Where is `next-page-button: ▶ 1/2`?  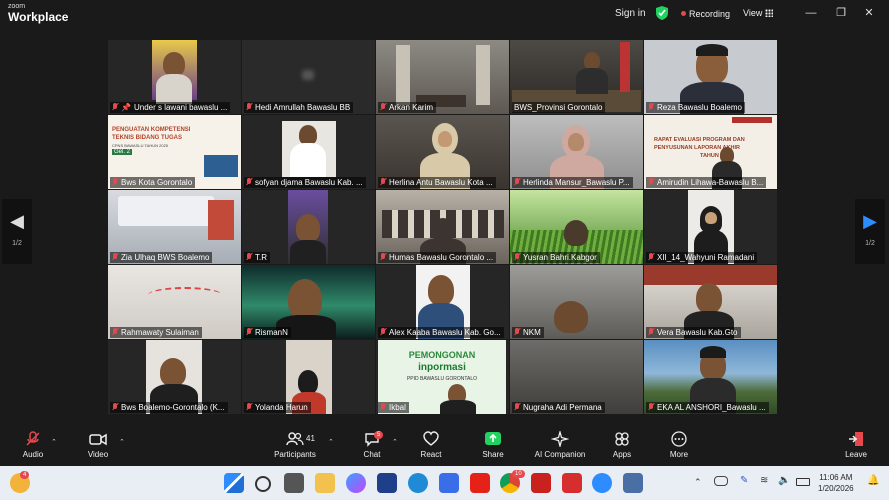
next-page-button: ▶ 1/2 is located at coordinates (870, 231).